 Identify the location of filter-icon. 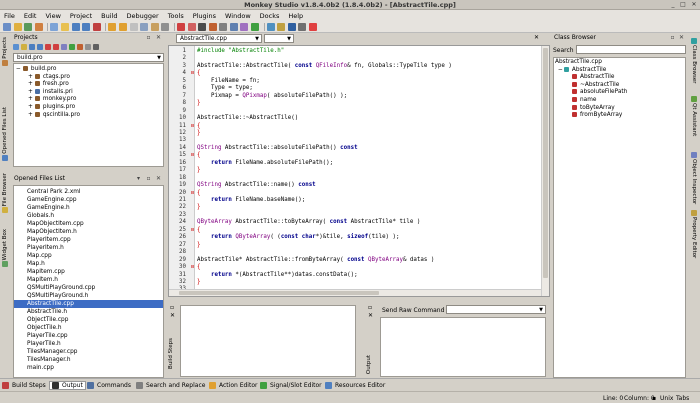
(96, 47).